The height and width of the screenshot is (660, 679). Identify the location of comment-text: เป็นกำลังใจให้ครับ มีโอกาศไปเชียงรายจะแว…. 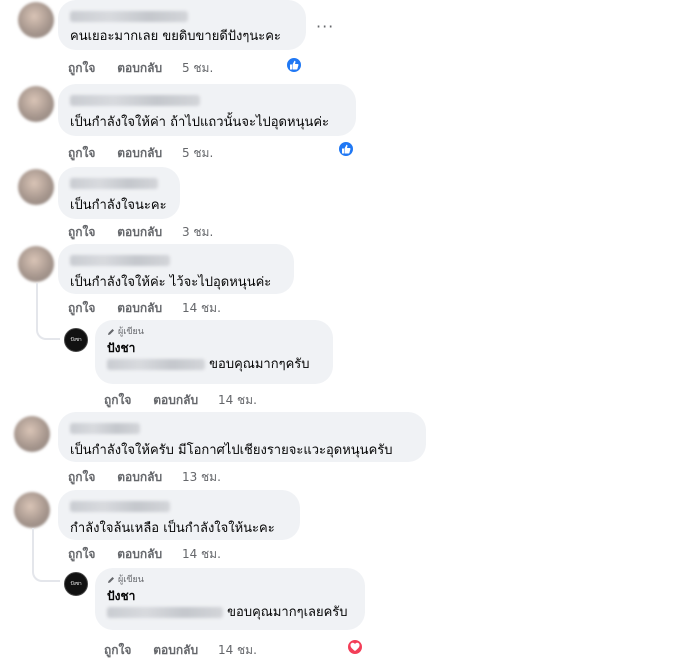
(231, 450).